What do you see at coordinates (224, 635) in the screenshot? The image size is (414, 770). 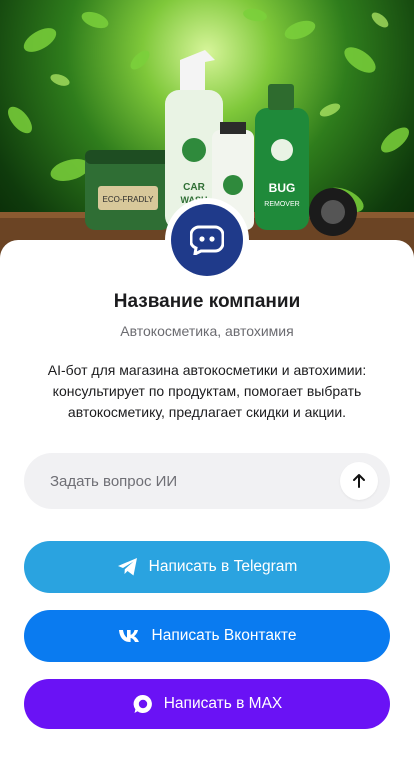 I see `vk-button-label: Написать Вконтакте` at bounding box center [224, 635].